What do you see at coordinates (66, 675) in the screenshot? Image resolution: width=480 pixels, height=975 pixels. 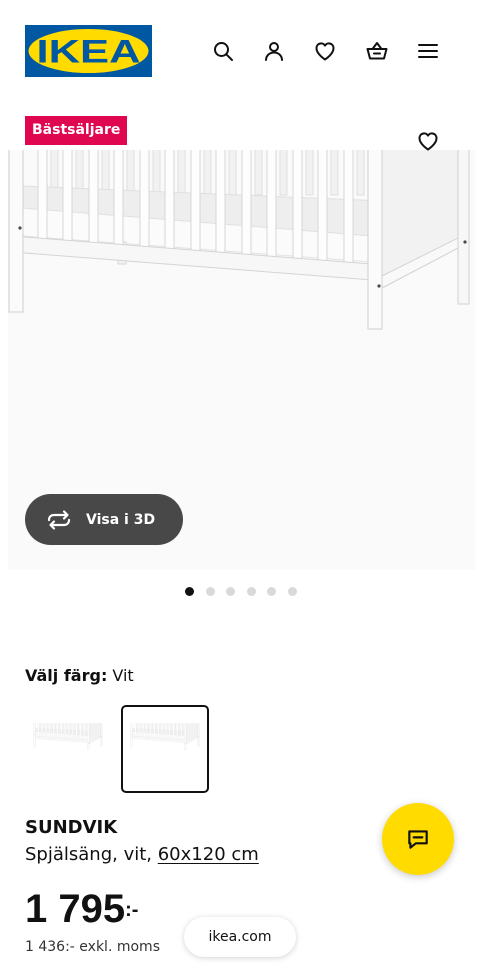 I see `color-label: Välj färg:` at bounding box center [66, 675].